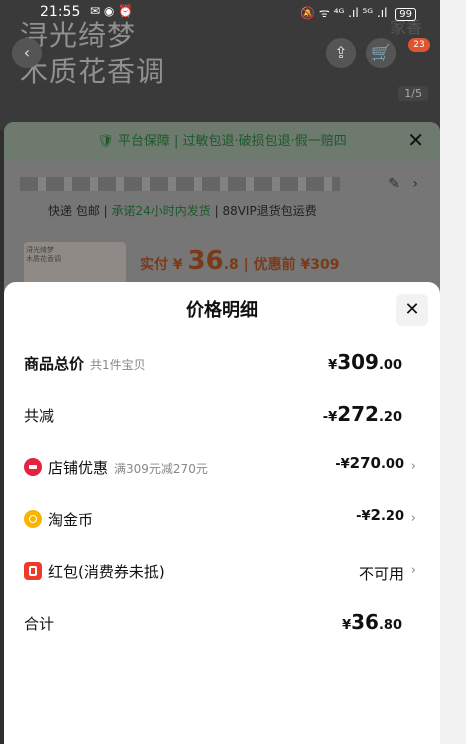 This screenshot has width=466, height=744. What do you see at coordinates (419, 45) in the screenshot?
I see `cart-badge: 23` at bounding box center [419, 45].